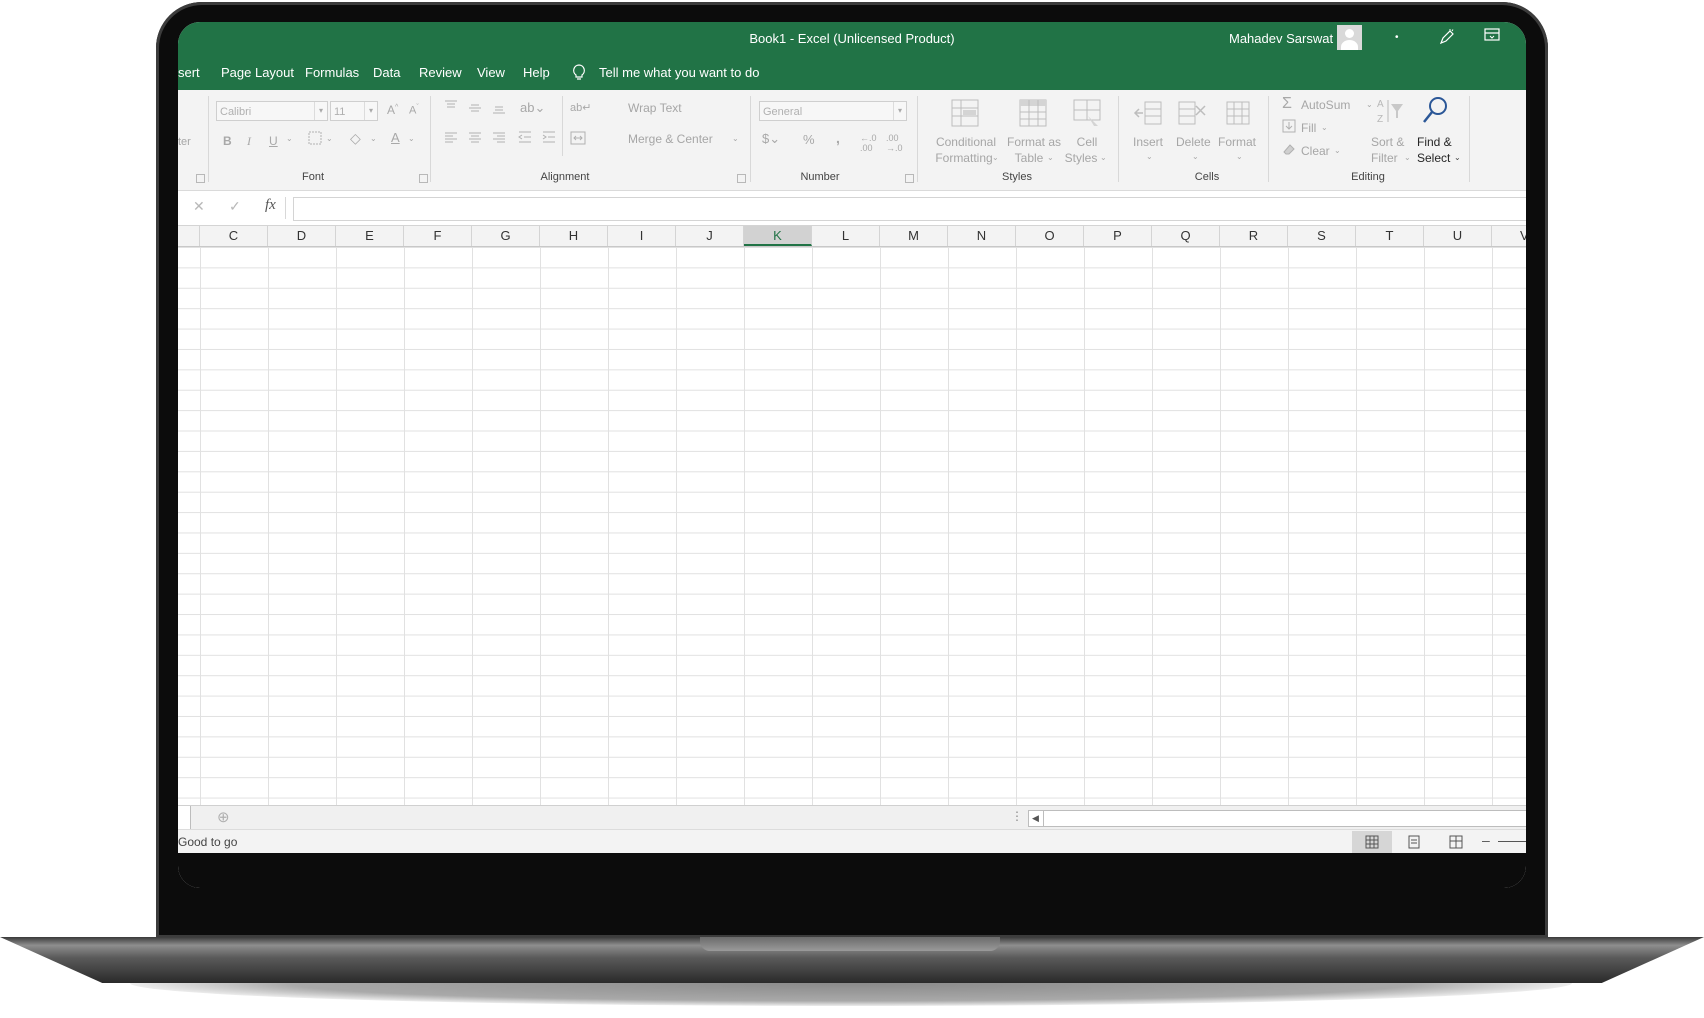 Image resolution: width=1704 pixels, height=1018 pixels. Describe the element at coordinates (223, 817) in the screenshot. I see `add-sheet-icon: ⊕` at that location.